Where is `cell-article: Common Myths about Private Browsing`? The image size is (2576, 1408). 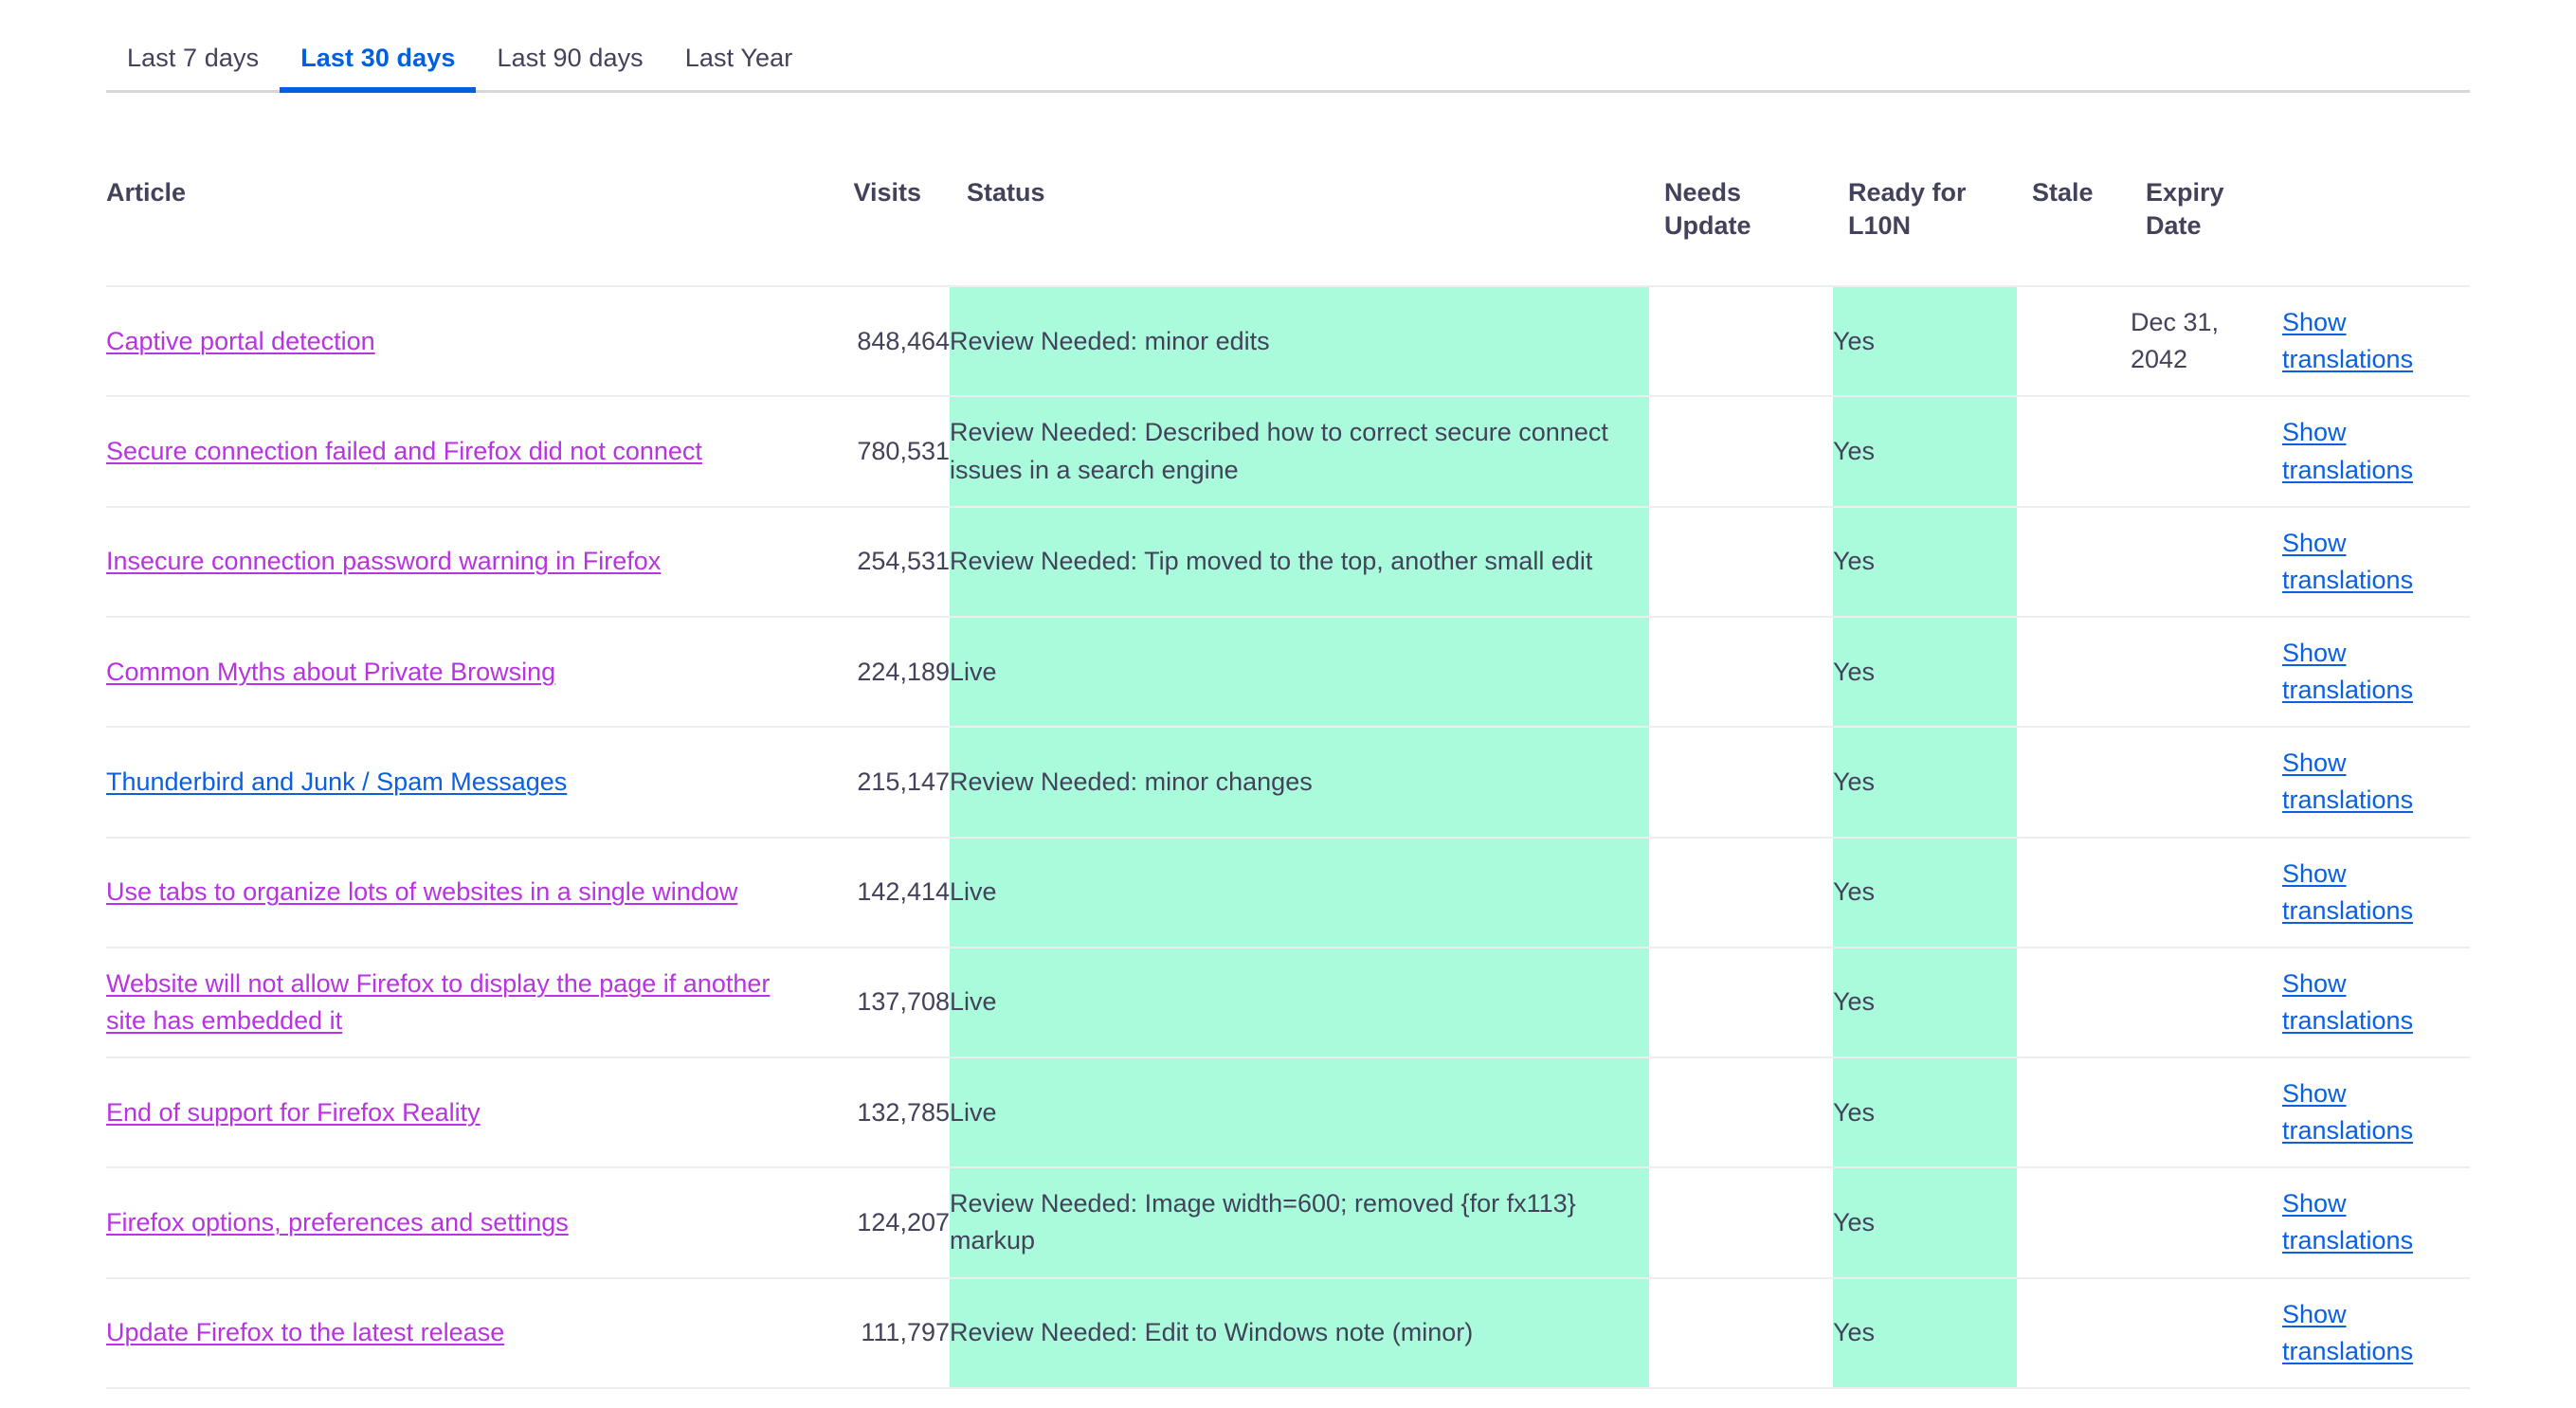 cell-article: Common Myths about Private Browsing is located at coordinates (448, 672).